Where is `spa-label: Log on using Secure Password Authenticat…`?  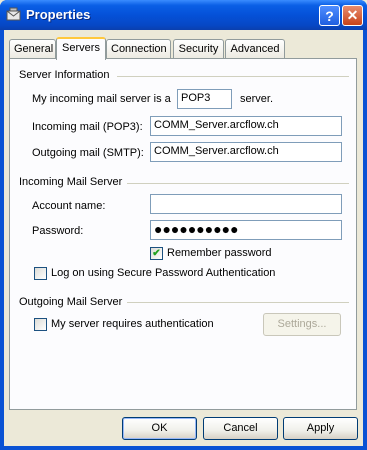
spa-label: Log on using Secure Password Authenticat… is located at coordinates (163, 273).